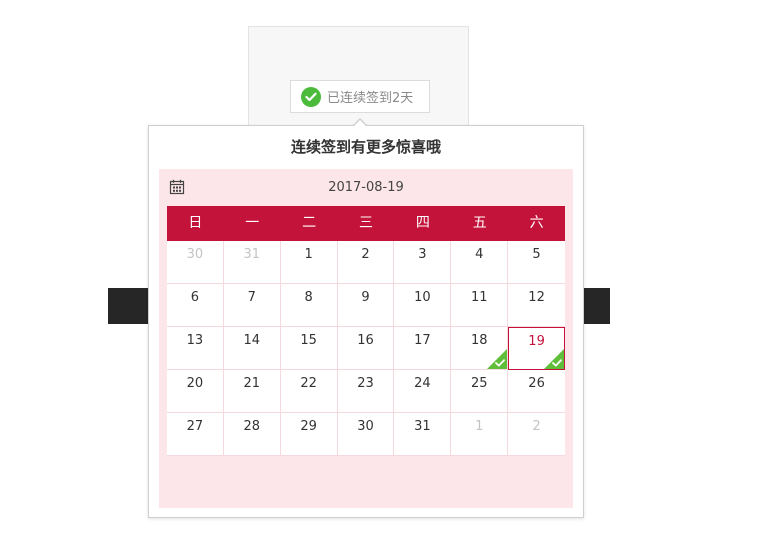 The height and width of the screenshot is (550, 757). I want to click on weekday-label: 日, so click(195, 223).